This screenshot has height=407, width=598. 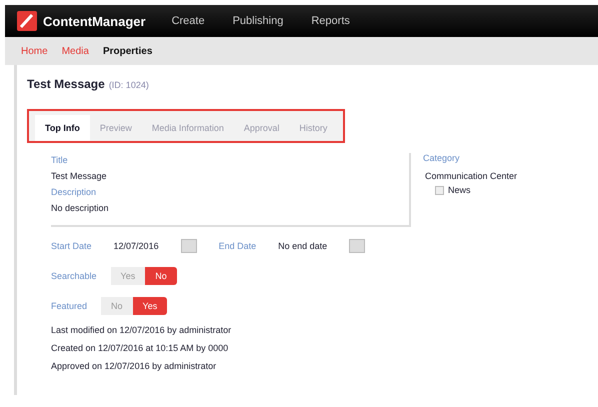 I want to click on toggle-option: No, so click(x=161, y=276).